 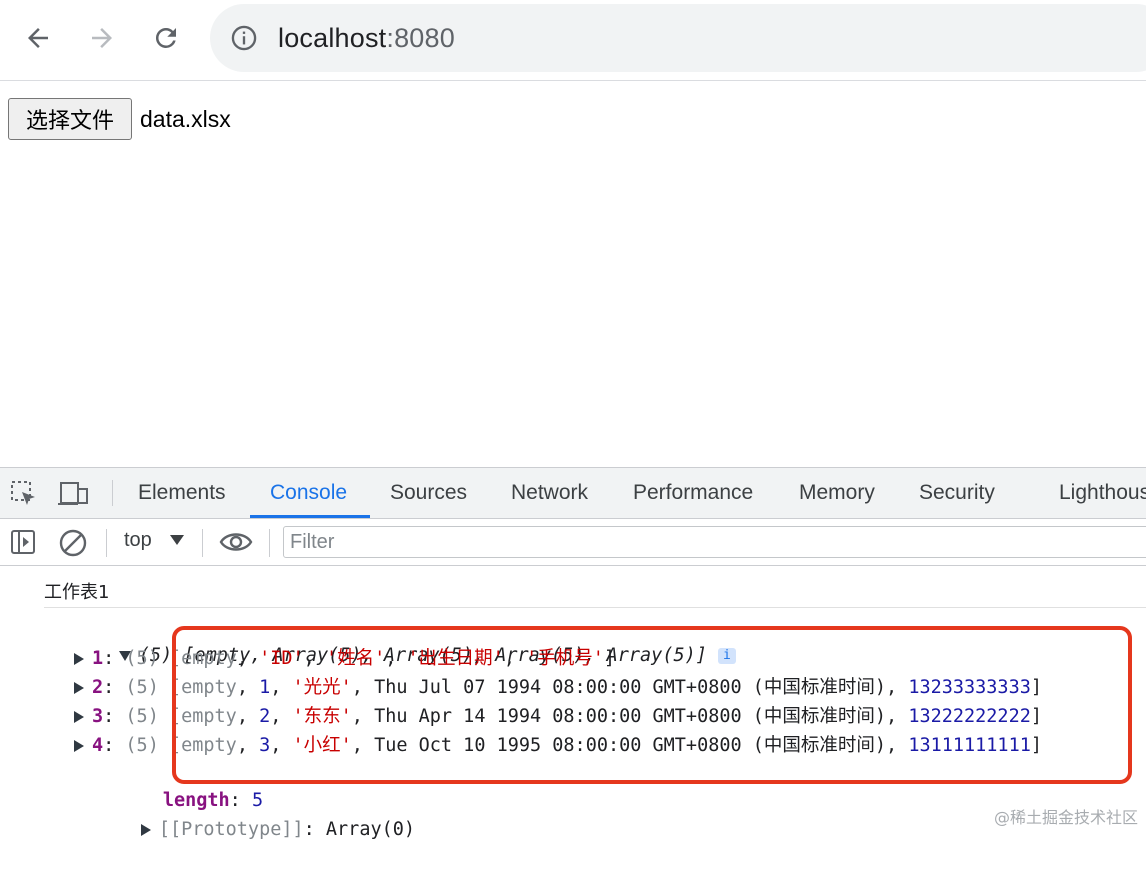 What do you see at coordinates (182, 493) in the screenshot?
I see `tab-elements: Elements` at bounding box center [182, 493].